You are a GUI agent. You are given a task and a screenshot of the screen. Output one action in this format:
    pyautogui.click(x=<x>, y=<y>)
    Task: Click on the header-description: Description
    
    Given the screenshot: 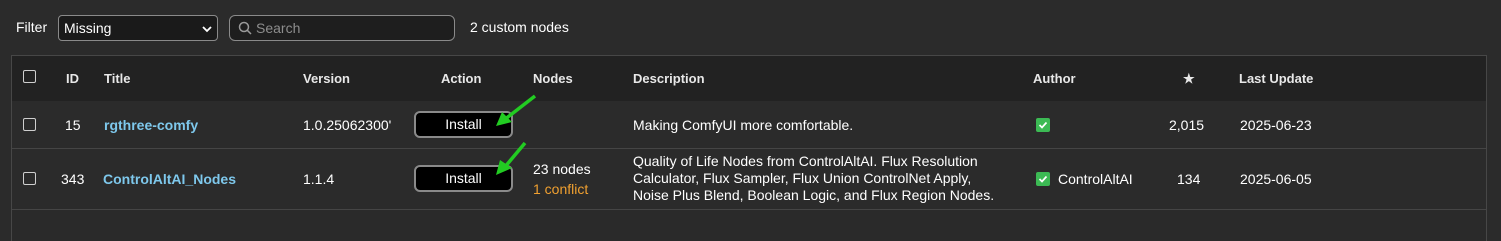 What is the action you would take?
    pyautogui.click(x=669, y=78)
    